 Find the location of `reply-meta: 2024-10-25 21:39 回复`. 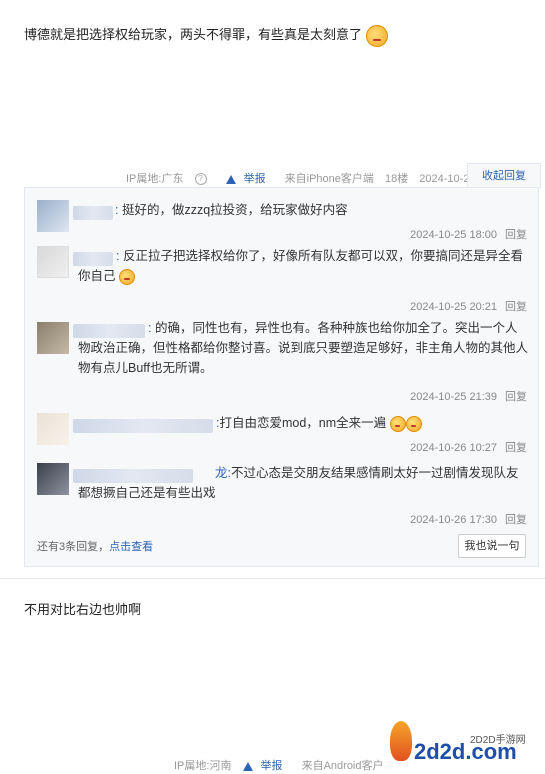

reply-meta: 2024-10-25 21:39 回复 is located at coordinates (468, 396).